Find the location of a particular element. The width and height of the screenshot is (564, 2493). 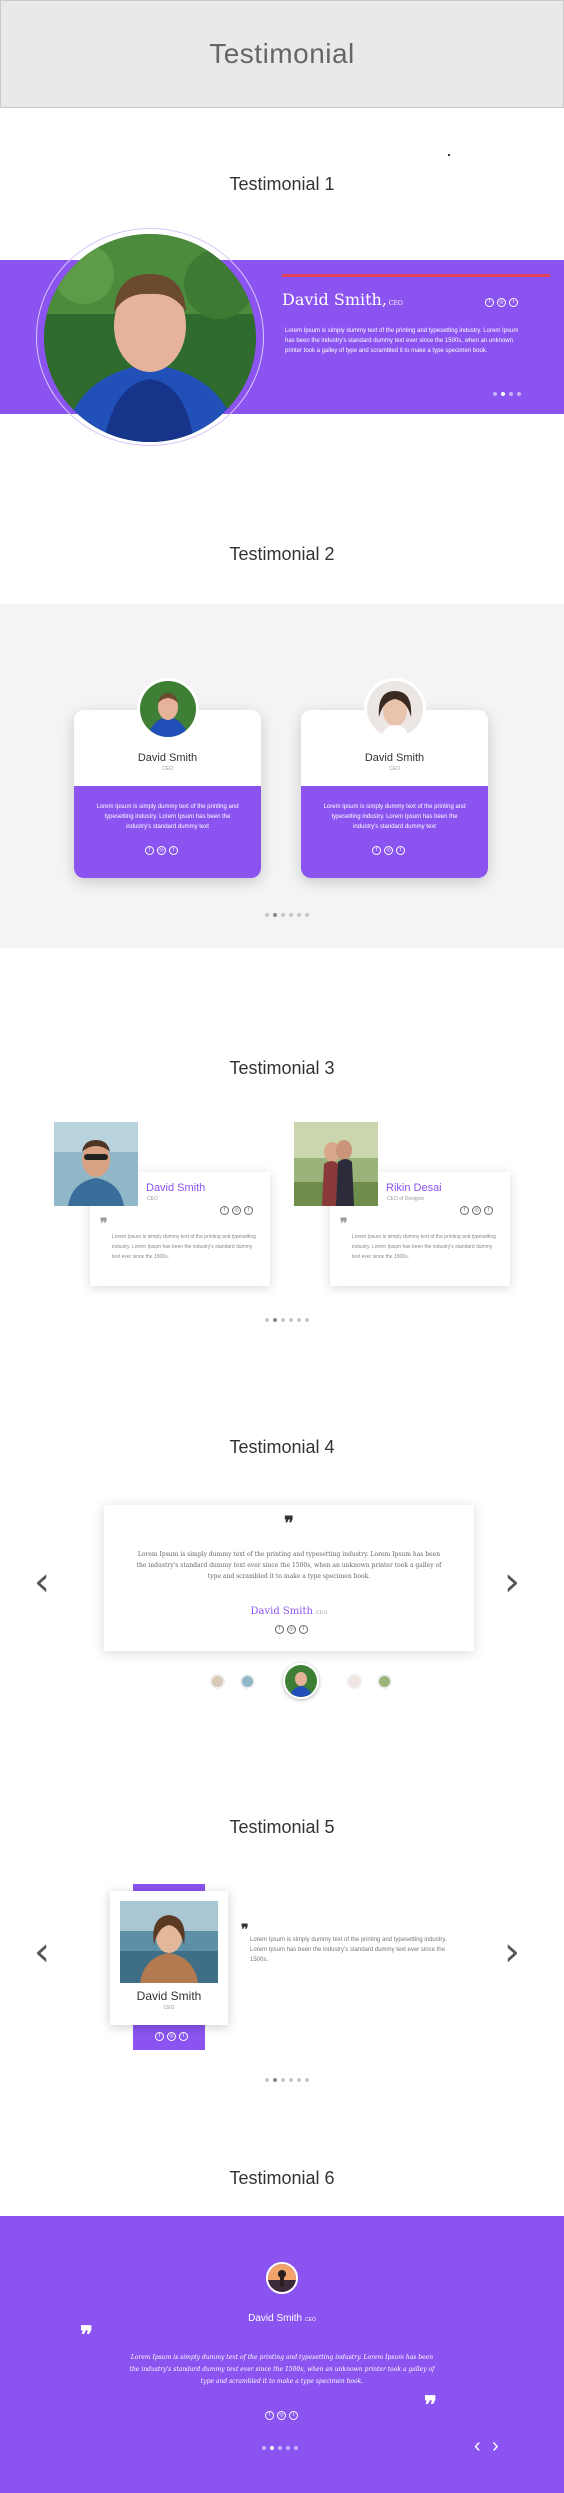

t3-card-1-name: David Smith is located at coordinates (176, 1188).